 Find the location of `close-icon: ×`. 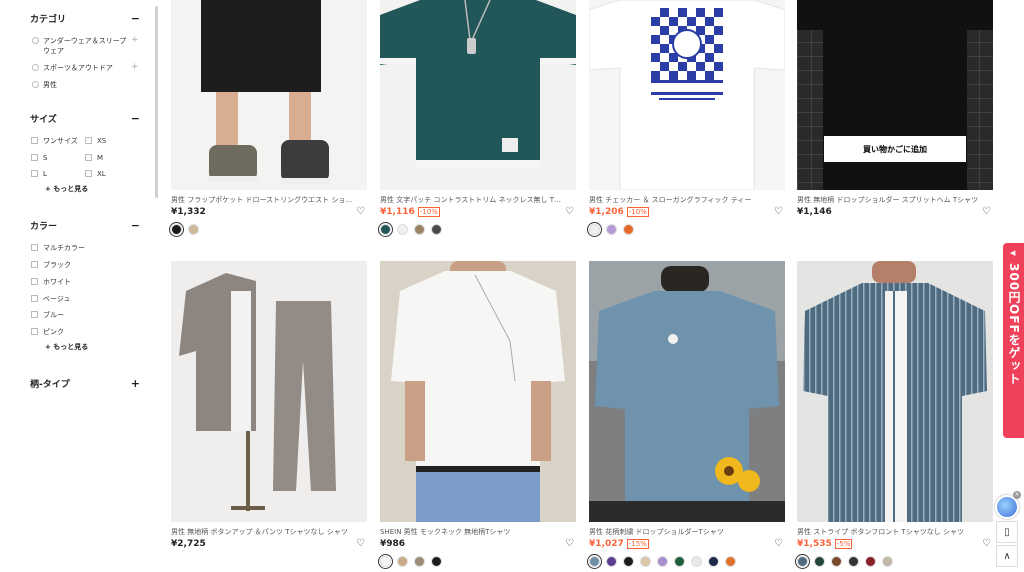

close-icon: × is located at coordinates (1017, 495).